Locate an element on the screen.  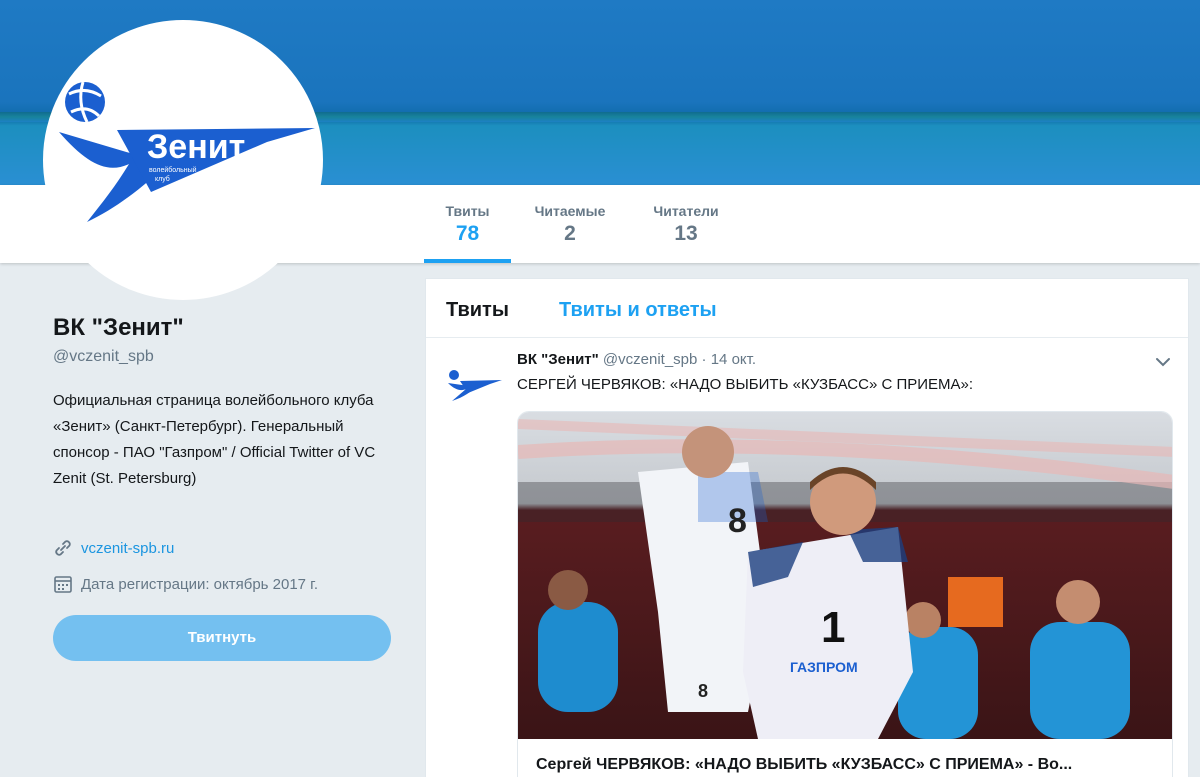
profile-joined: Дата регистрации: октябрь 2017 г. is located at coordinates (185, 584).